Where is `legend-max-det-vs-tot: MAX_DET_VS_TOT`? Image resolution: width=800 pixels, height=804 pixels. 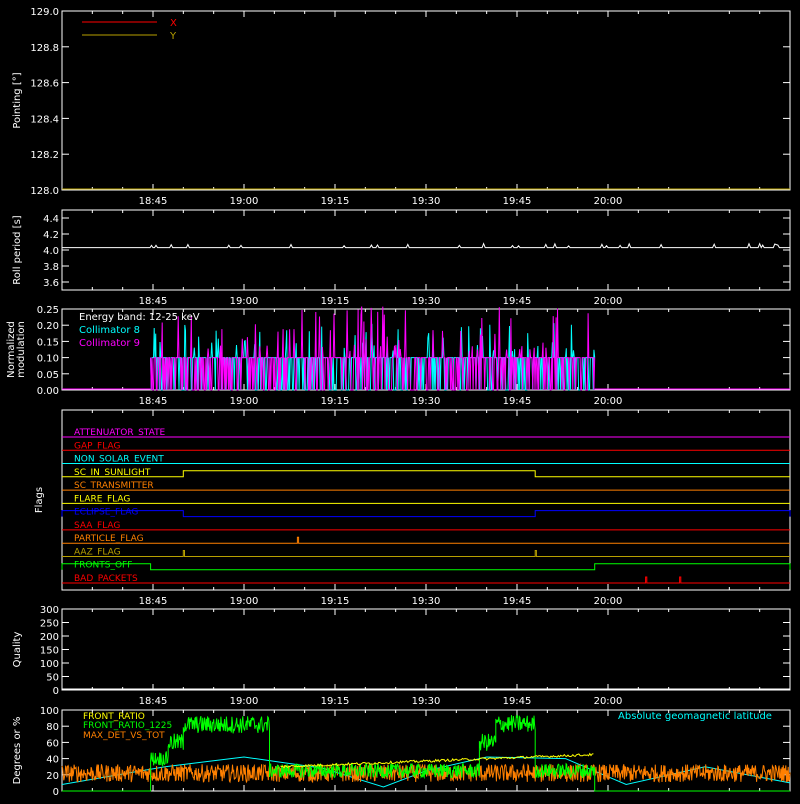
legend-max-det-vs-tot: MAX_DET_VS_TOT is located at coordinates (124, 736).